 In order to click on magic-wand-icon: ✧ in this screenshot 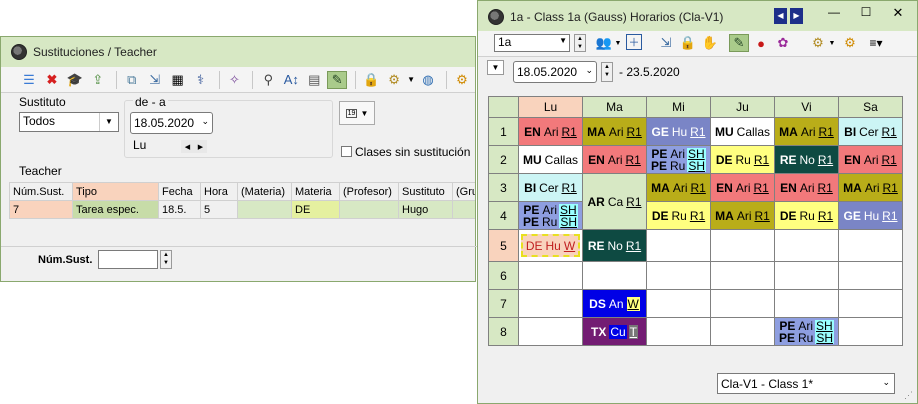, I will do `click(235, 80)`.